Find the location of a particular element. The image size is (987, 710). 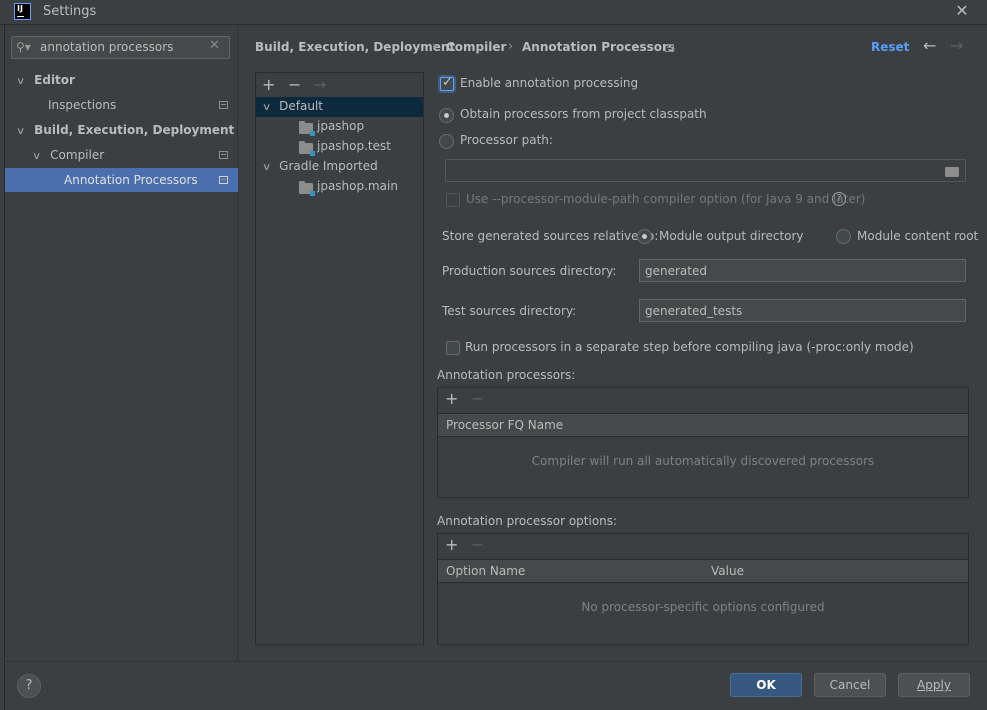

annotation-processors-title: Annotation processors: is located at coordinates (506, 375).